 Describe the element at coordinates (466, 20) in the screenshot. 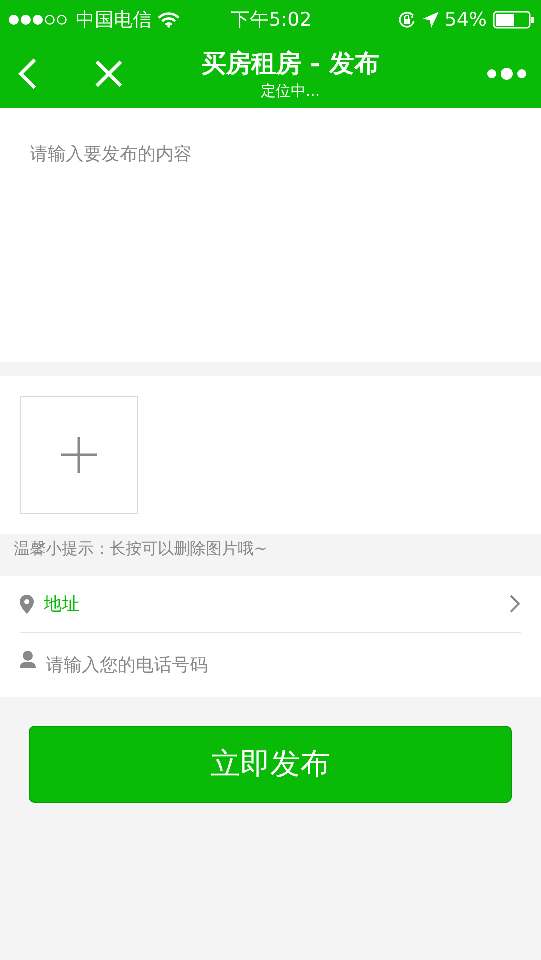

I see `battery-percent: 54%` at that location.